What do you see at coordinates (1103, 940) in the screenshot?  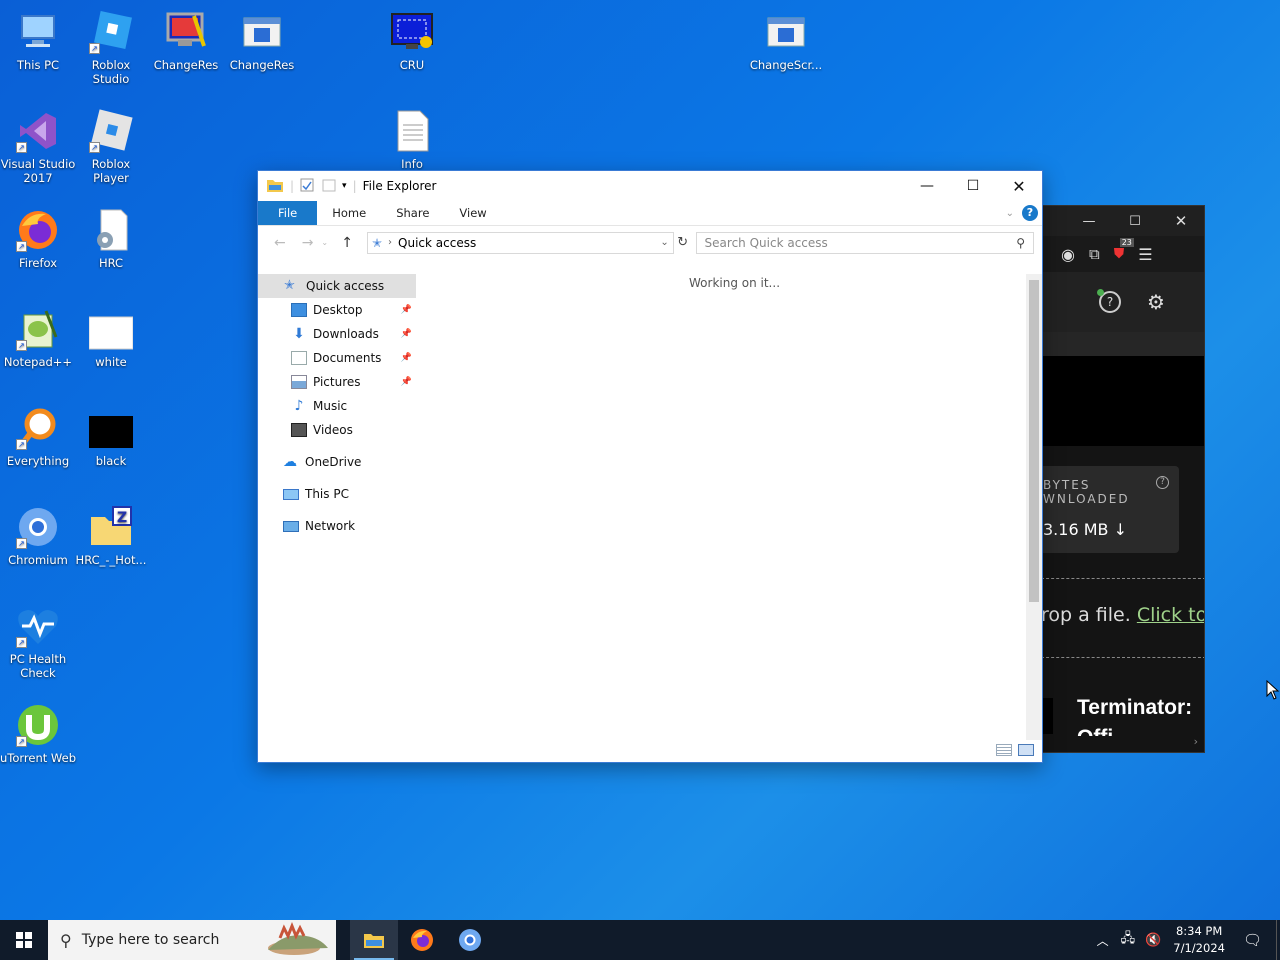 I see `show-hidden-icons-chevron-icon: ︿` at bounding box center [1103, 940].